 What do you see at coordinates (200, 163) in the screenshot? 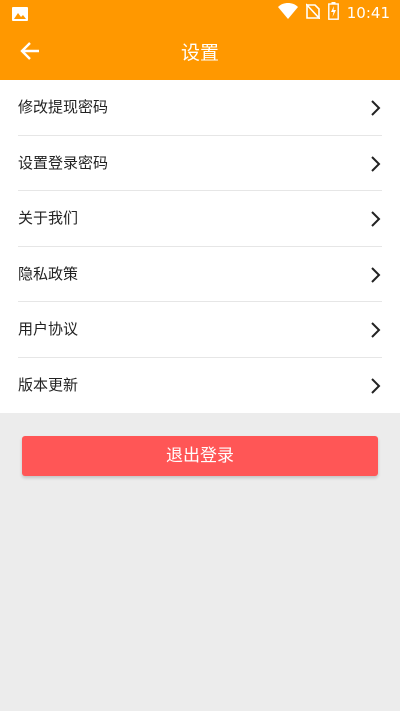
I see `menu-item-set-login-password: 设置登录密码` at bounding box center [200, 163].